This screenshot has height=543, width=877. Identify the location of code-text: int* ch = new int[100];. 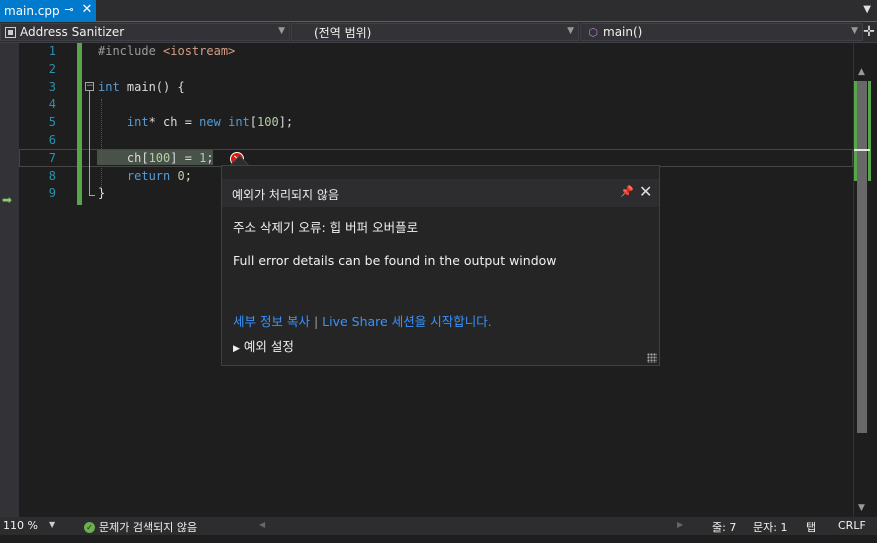
(195, 122).